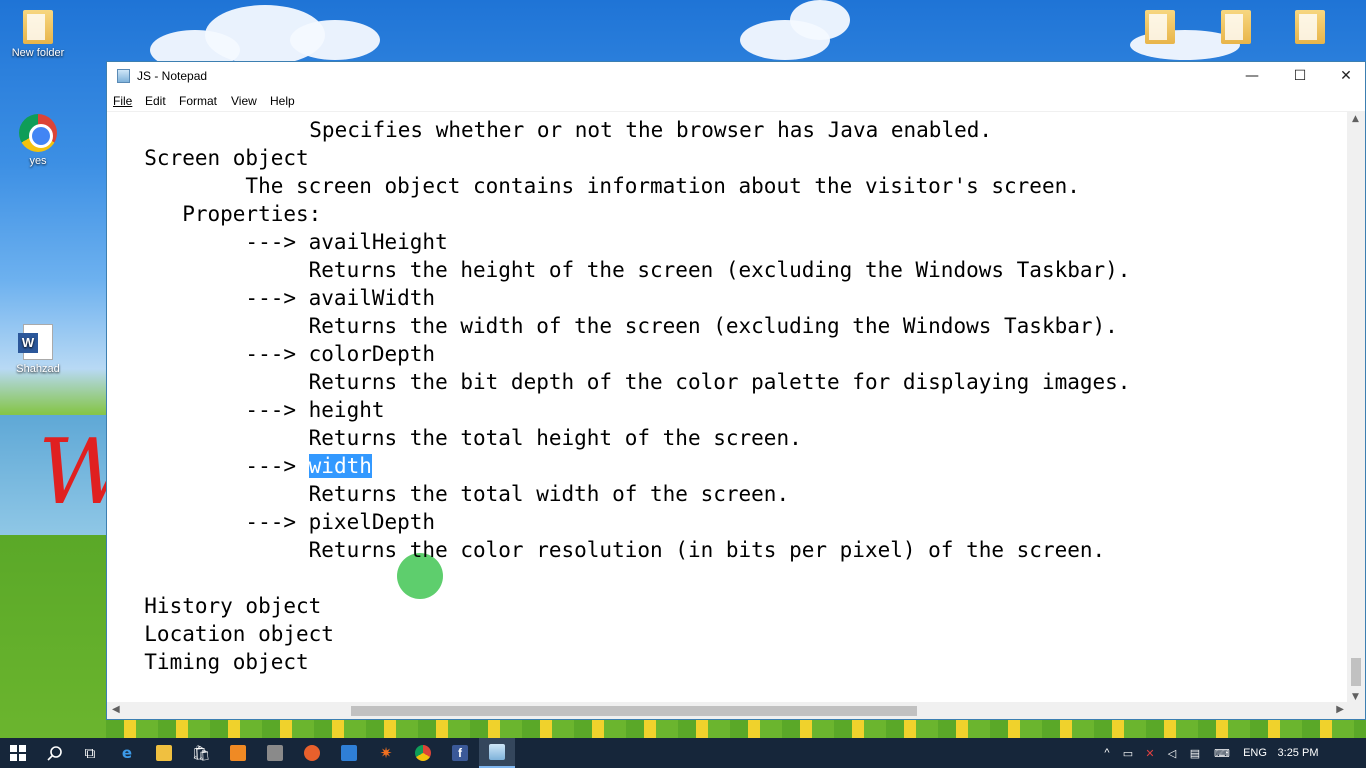  What do you see at coordinates (1107, 753) in the screenshot?
I see `chevron-up-icon: ^` at bounding box center [1107, 753].